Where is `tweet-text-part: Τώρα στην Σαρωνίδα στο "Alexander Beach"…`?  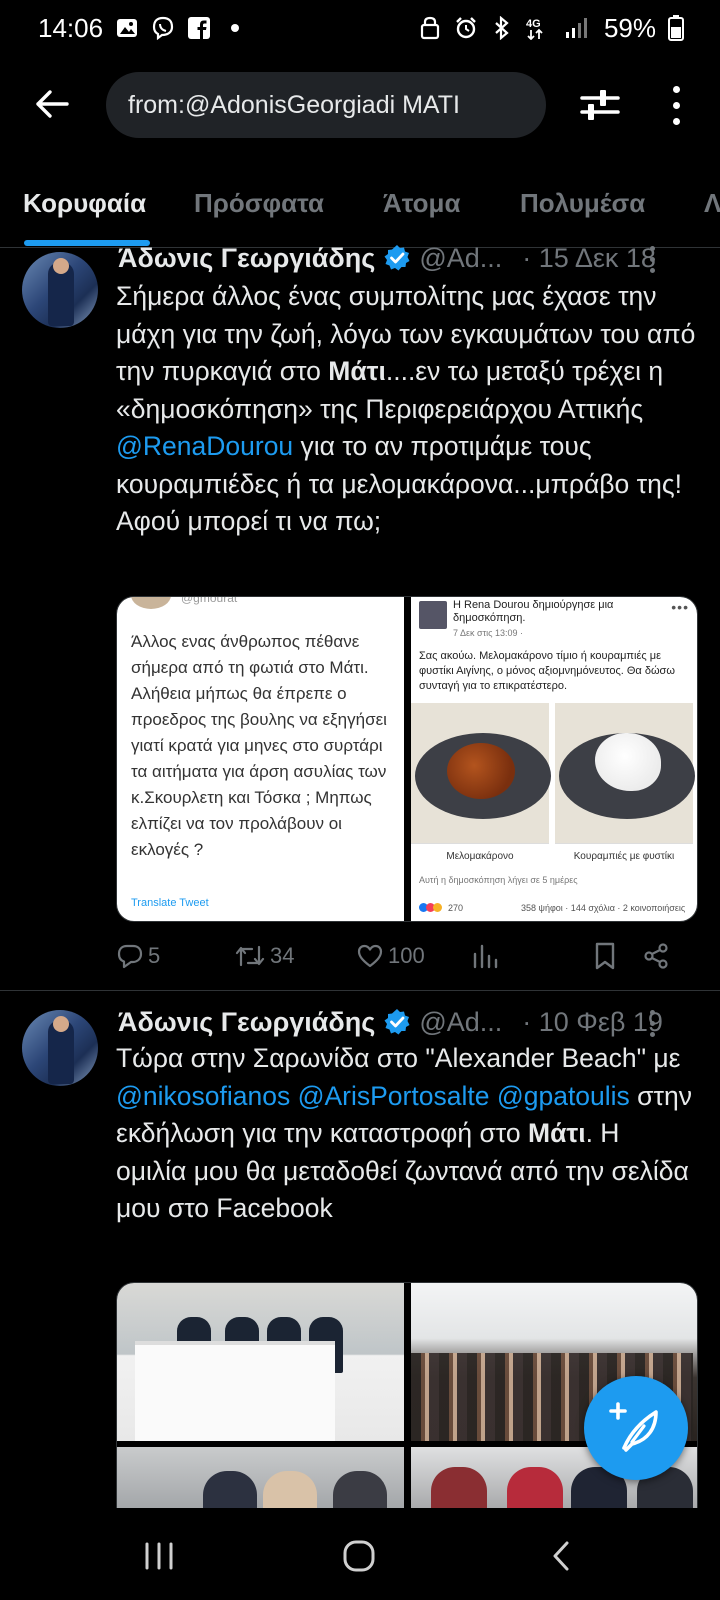
tweet-text-part: Τώρα στην Σαρωνίδα στο "Alexander Beach"… is located at coordinates (398, 1058).